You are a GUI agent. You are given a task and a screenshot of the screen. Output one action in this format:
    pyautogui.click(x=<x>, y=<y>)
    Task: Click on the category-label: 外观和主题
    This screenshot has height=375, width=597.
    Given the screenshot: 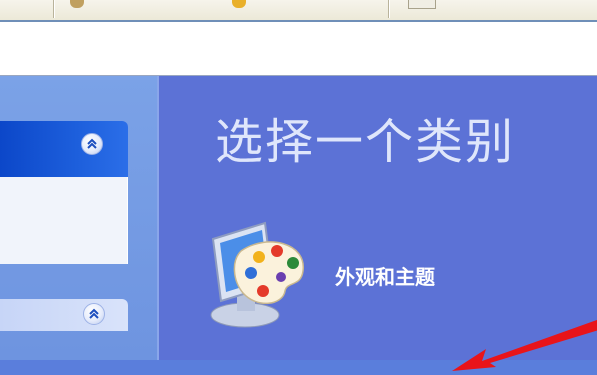 What is the action you would take?
    pyautogui.click(x=385, y=275)
    